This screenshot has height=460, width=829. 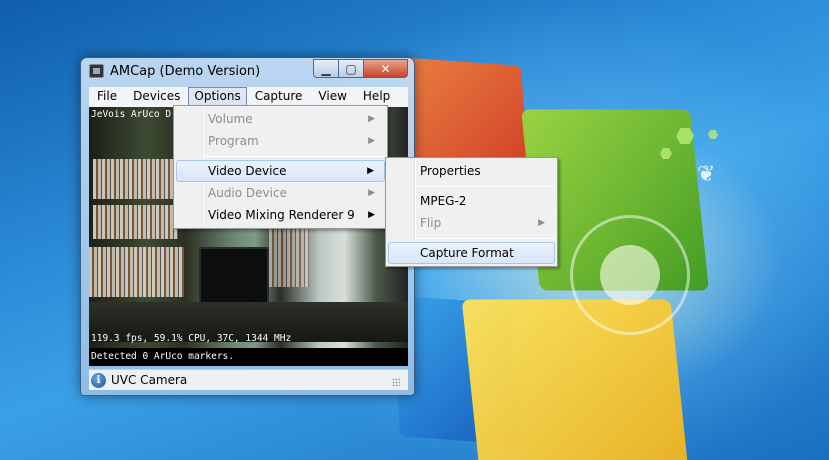 I want to click on overlay-status-strip: Detected 0 ArUco markers., so click(x=248, y=357).